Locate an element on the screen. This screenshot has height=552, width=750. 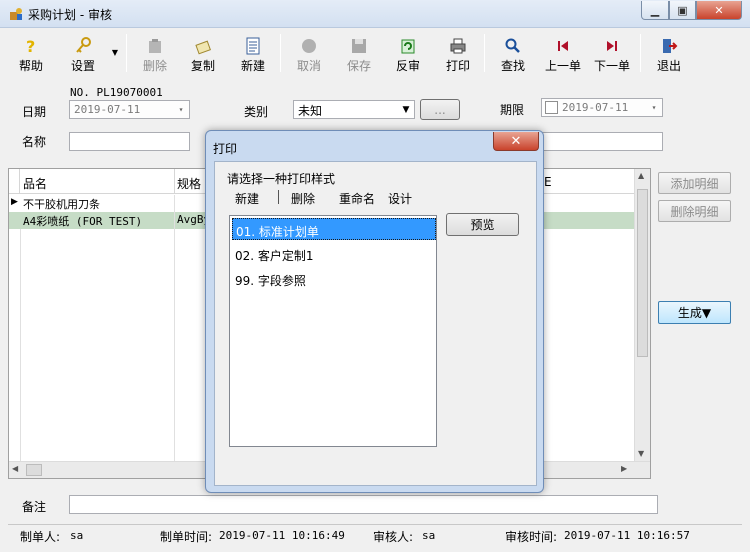
restore-icon: ▣ is located at coordinates (682, 10).